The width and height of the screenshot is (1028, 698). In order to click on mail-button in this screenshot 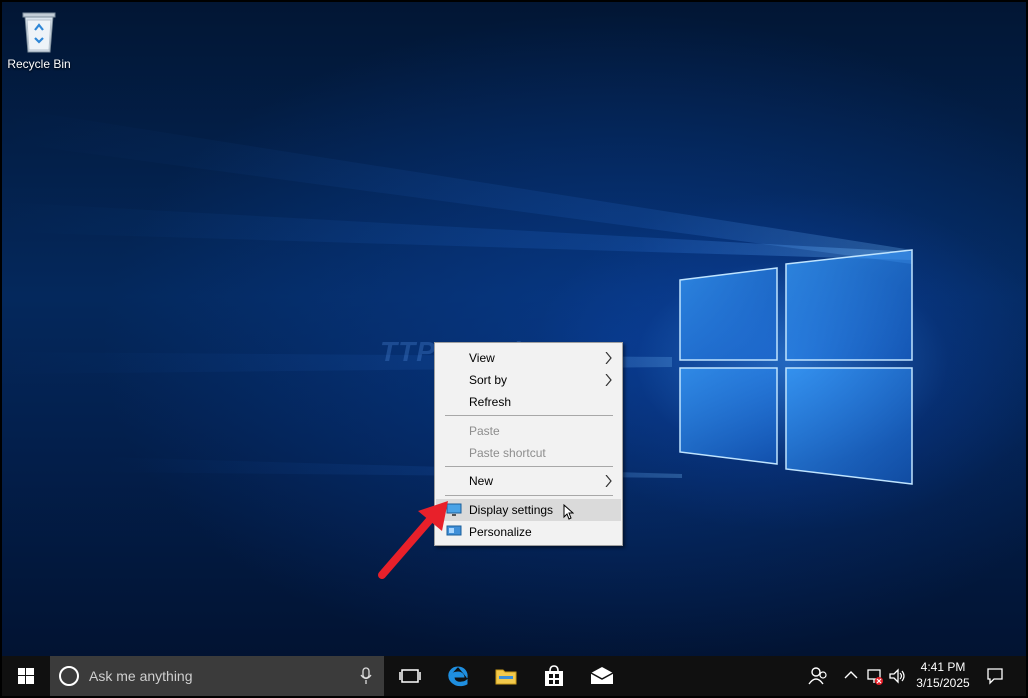, I will do `click(602, 676)`.